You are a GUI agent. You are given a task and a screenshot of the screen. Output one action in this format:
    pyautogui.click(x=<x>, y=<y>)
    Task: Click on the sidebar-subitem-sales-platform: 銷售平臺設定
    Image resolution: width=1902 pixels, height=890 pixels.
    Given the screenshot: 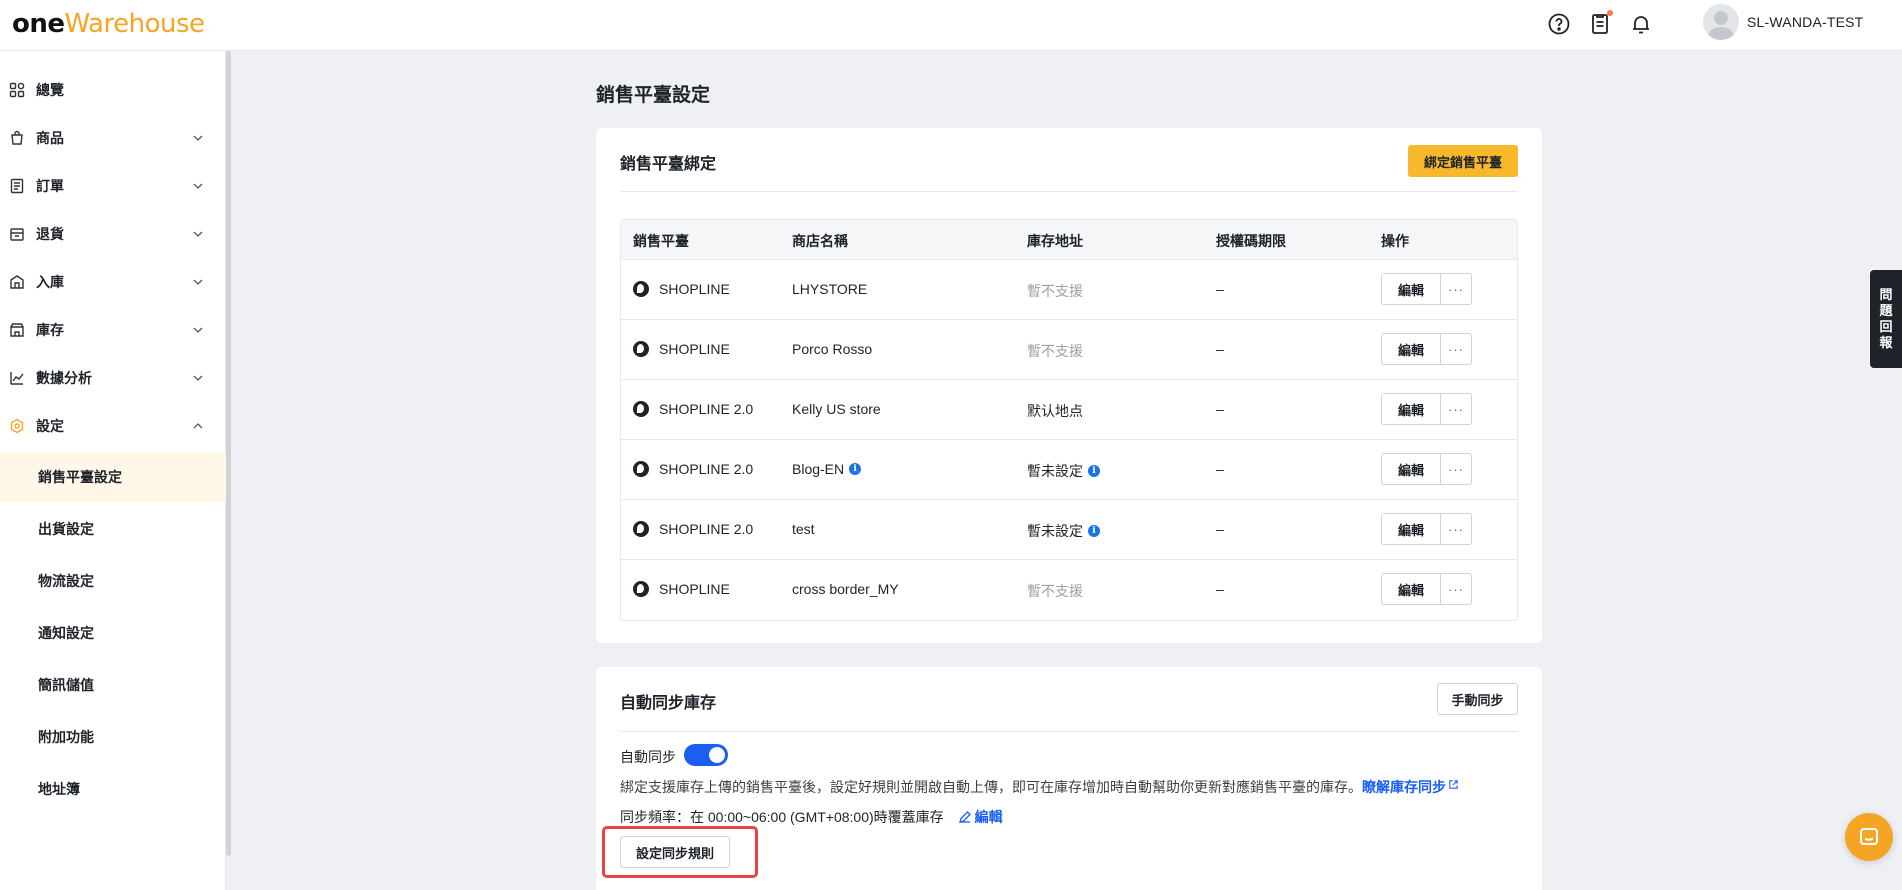 What is the action you would take?
    pyautogui.click(x=113, y=477)
    